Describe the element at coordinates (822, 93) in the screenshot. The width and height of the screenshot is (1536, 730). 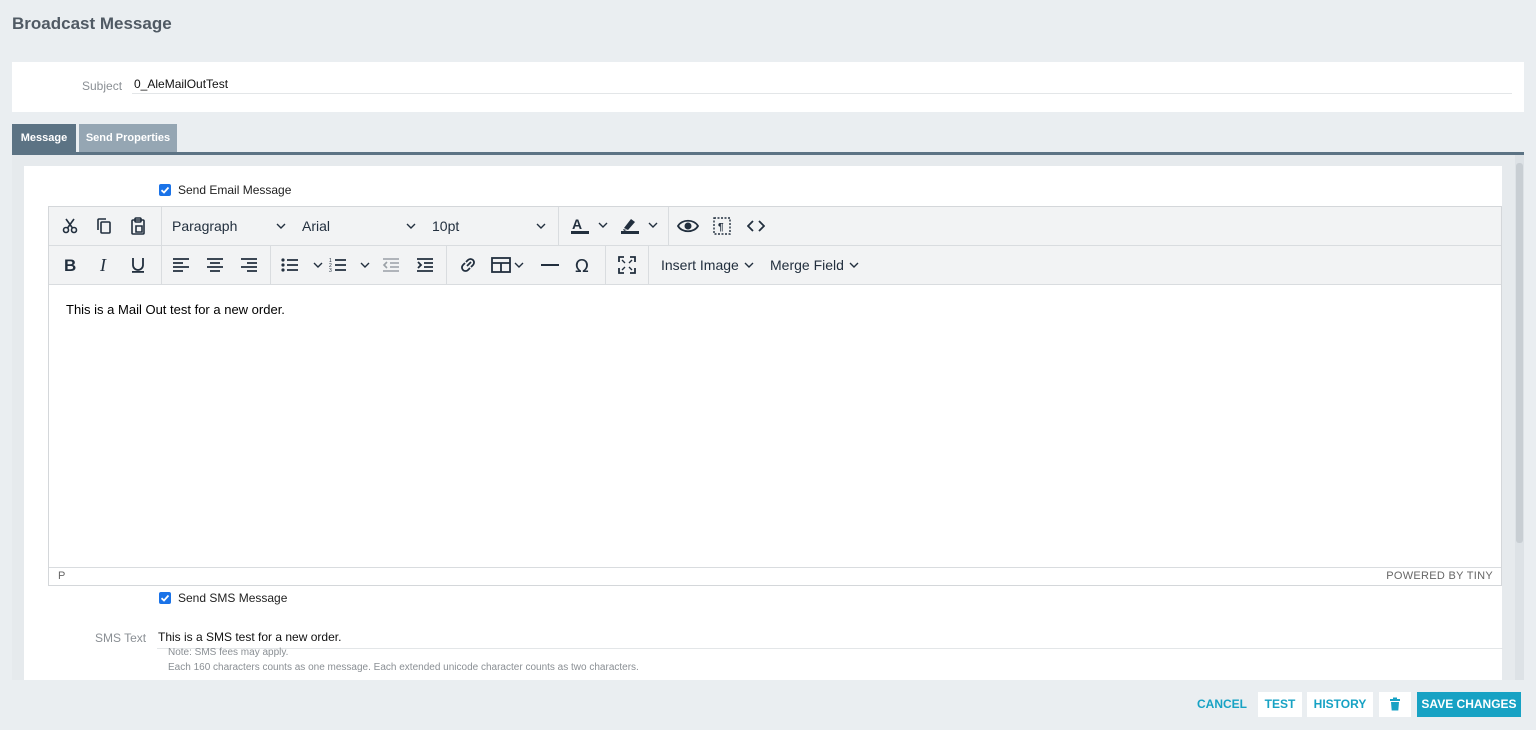
I see `subject-underline` at that location.